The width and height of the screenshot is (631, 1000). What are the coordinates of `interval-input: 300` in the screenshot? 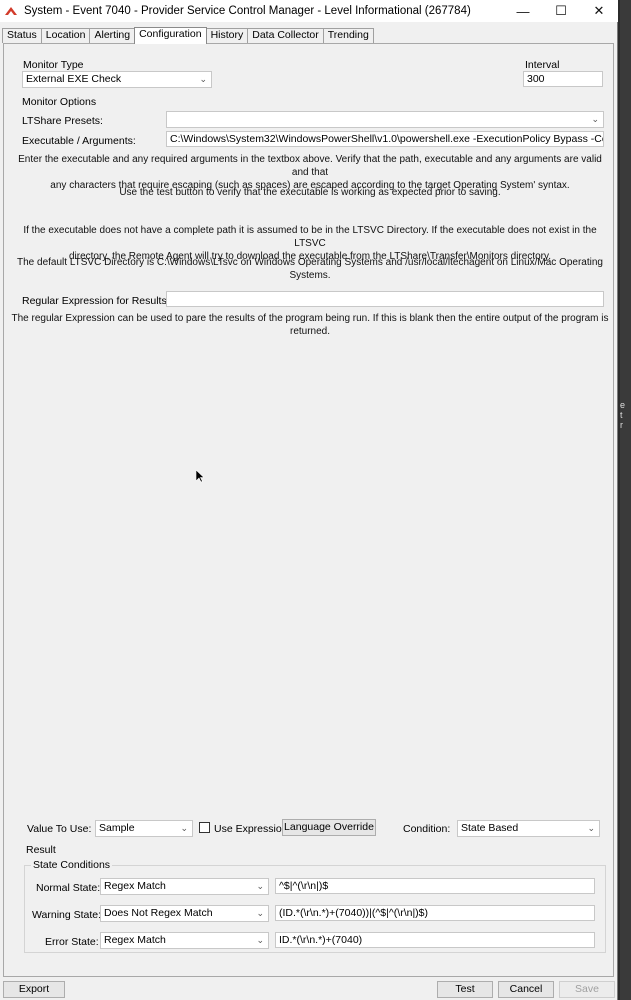 It's located at (563, 79).